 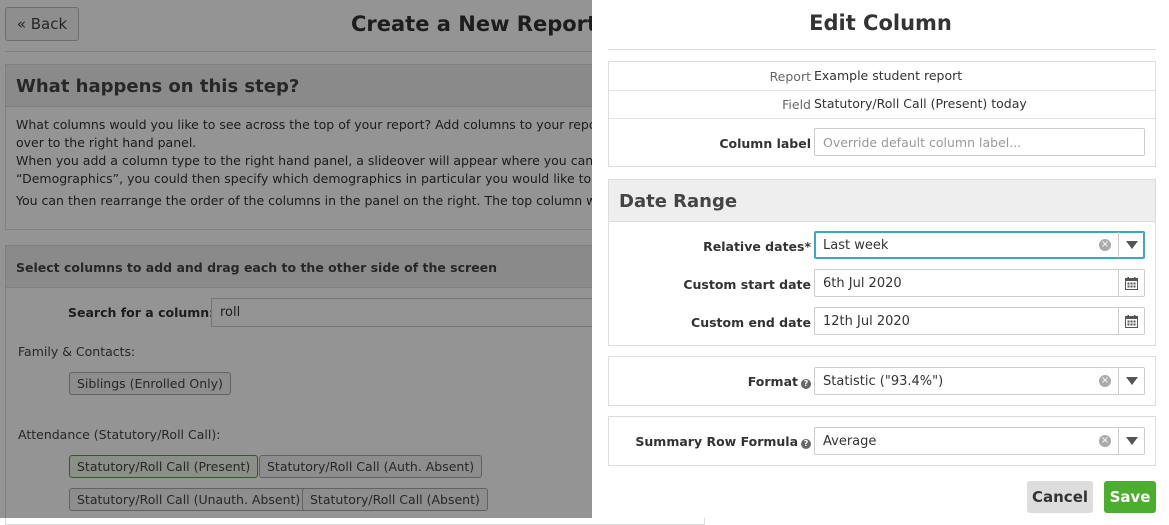 I want to click on custom-start-date-value: 6th Jul 2020, so click(x=862, y=283).